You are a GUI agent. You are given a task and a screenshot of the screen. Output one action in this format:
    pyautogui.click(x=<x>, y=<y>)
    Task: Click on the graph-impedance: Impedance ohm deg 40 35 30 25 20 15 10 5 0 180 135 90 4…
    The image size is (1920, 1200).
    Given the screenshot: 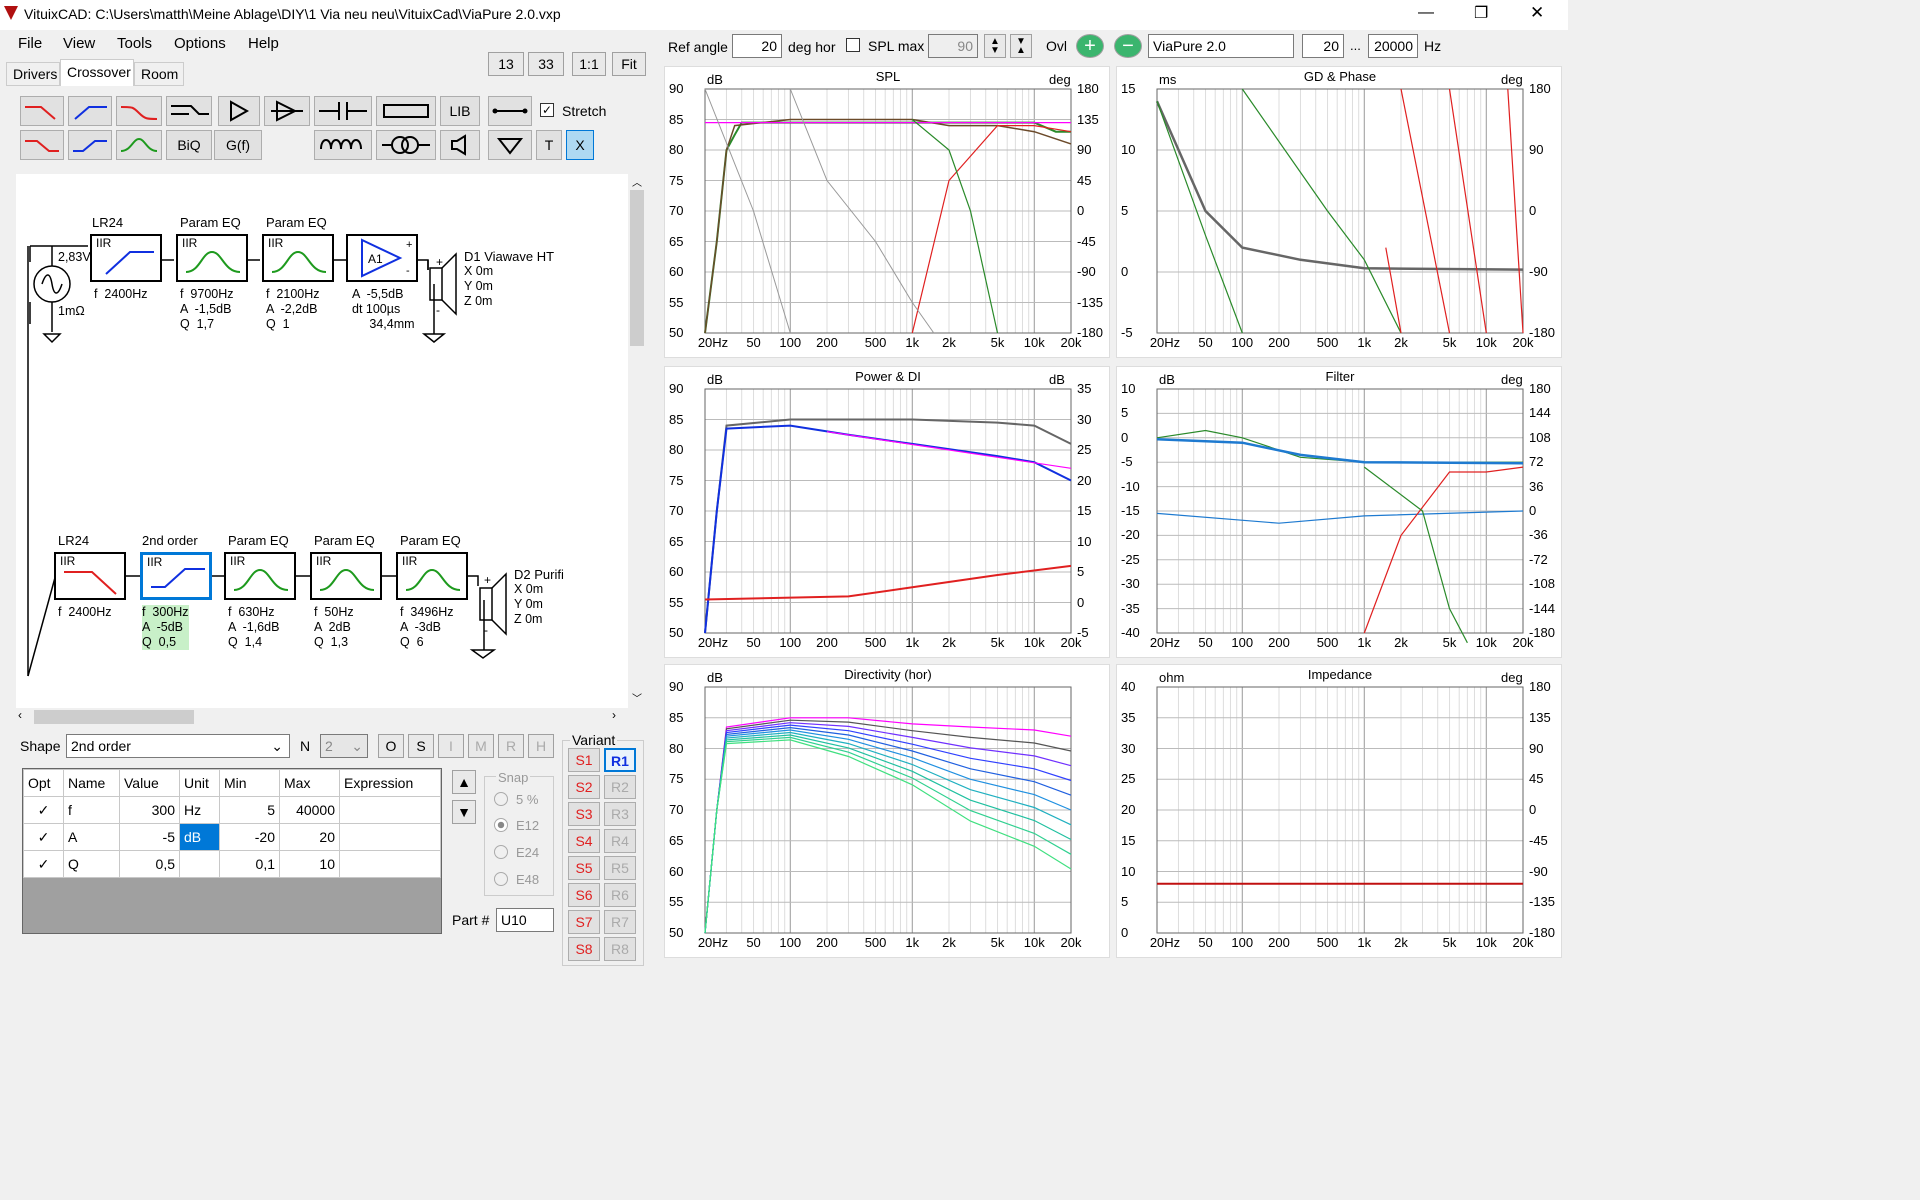 What is the action you would take?
    pyautogui.click(x=1339, y=811)
    